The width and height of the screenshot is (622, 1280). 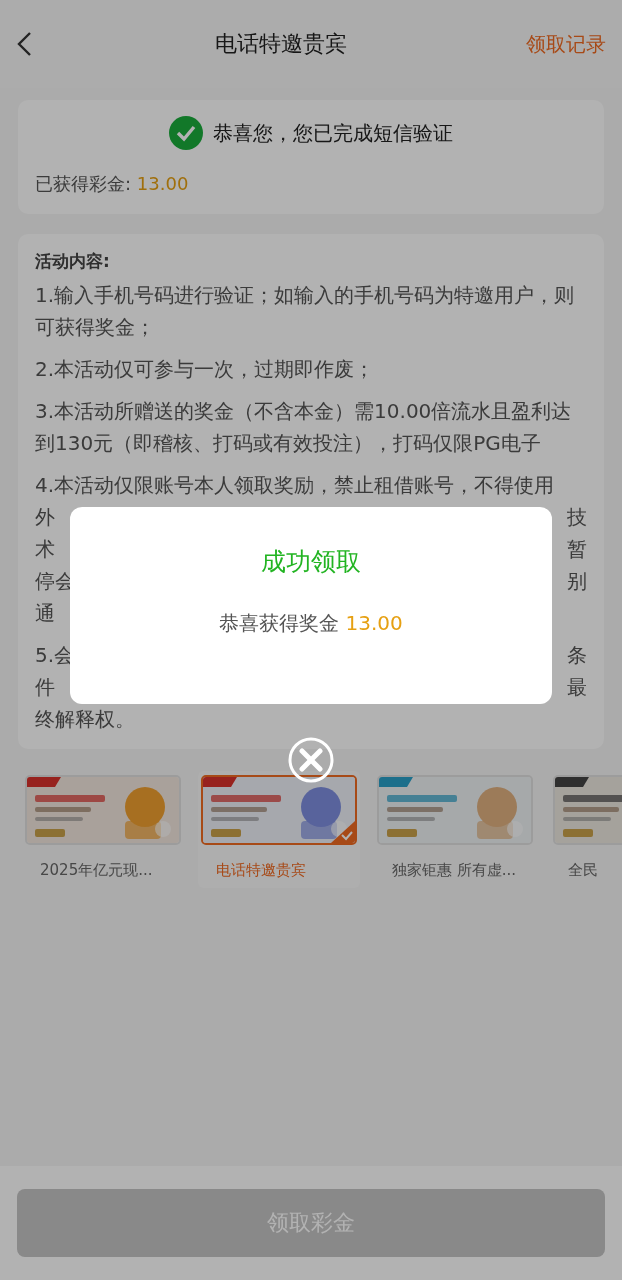 What do you see at coordinates (261, 870) in the screenshot?
I see `promo-label: 电话特邀贵宾` at bounding box center [261, 870].